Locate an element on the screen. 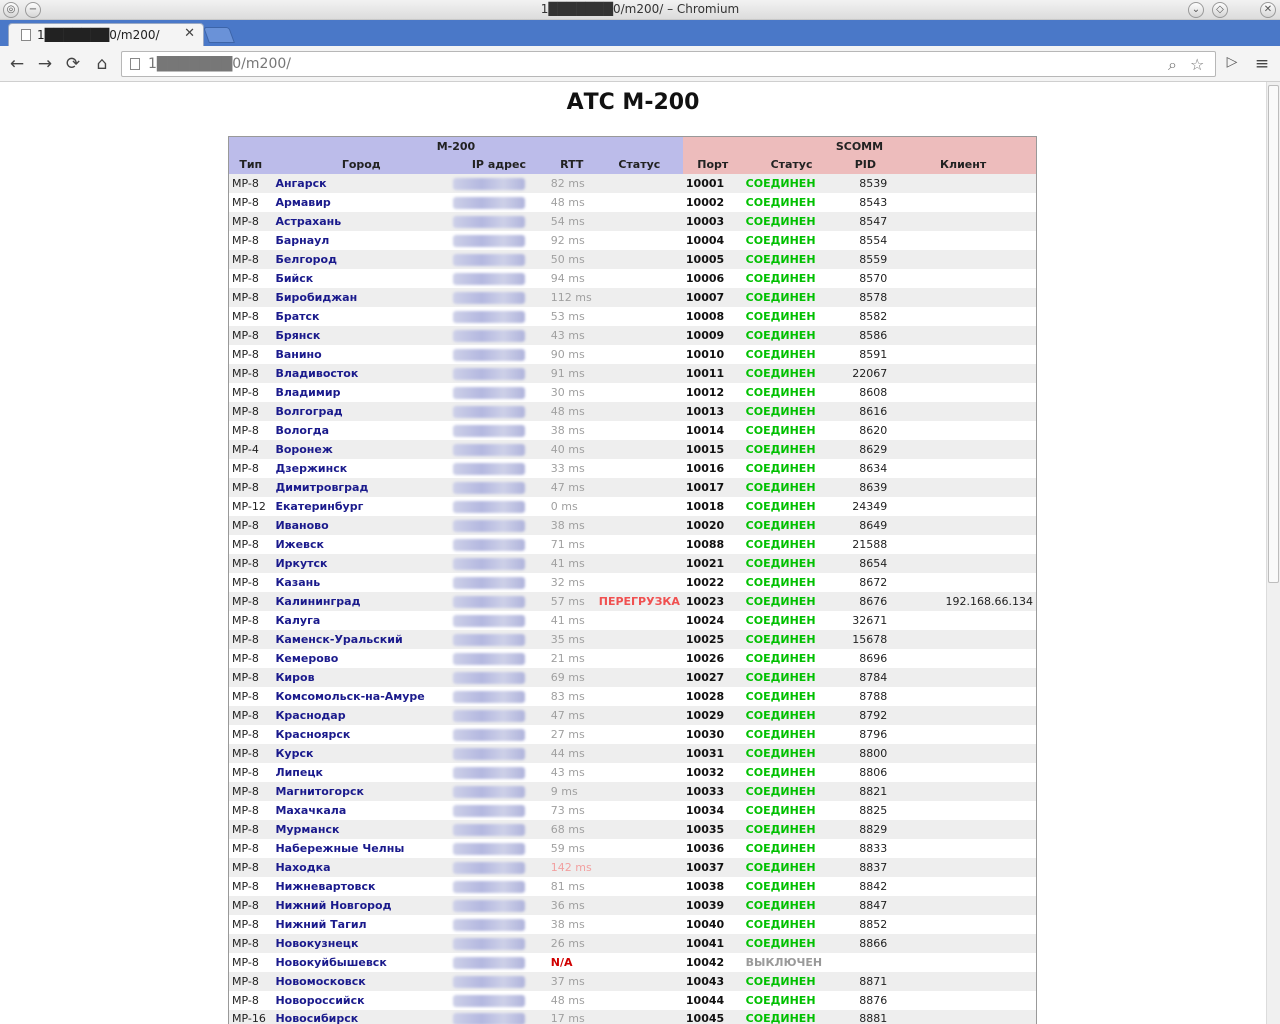  bookmark-star-icon: ☆ is located at coordinates (1197, 64).